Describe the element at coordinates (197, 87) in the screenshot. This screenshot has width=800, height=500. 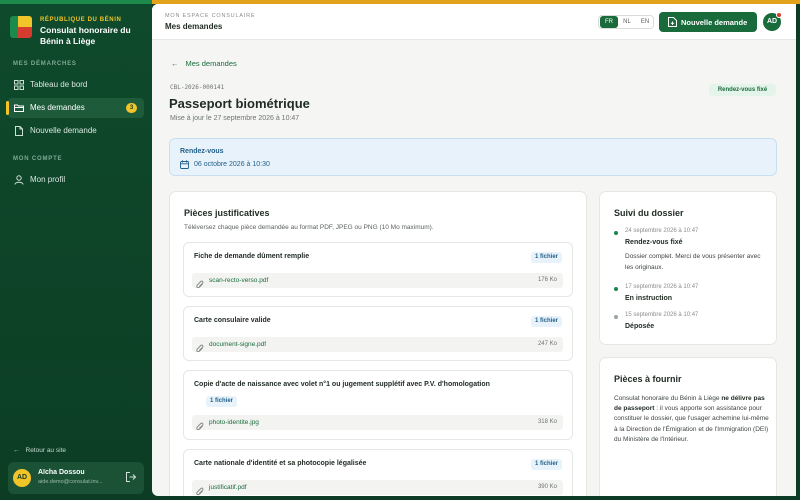
I see `request-reference: CBL-2026-000141` at that location.